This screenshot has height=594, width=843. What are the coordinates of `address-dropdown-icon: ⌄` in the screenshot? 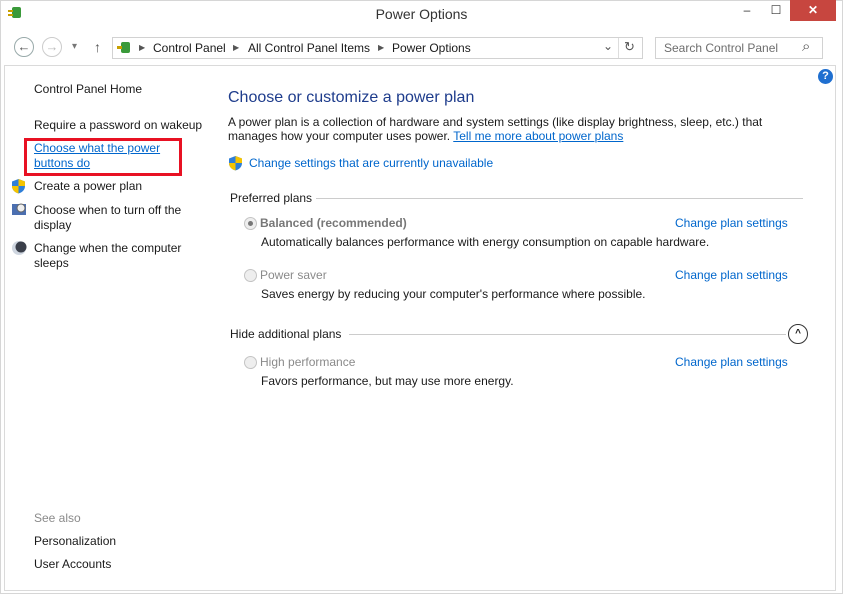 It's located at (608, 46).